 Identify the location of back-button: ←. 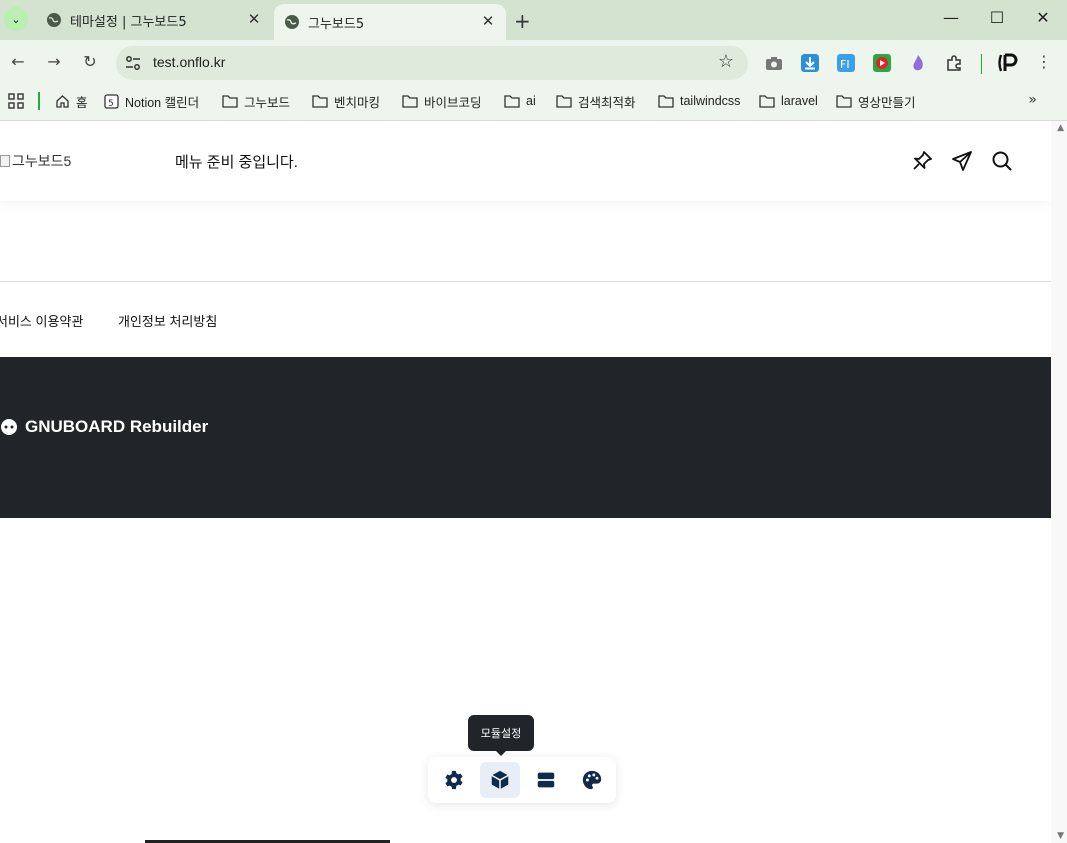
(18, 61).